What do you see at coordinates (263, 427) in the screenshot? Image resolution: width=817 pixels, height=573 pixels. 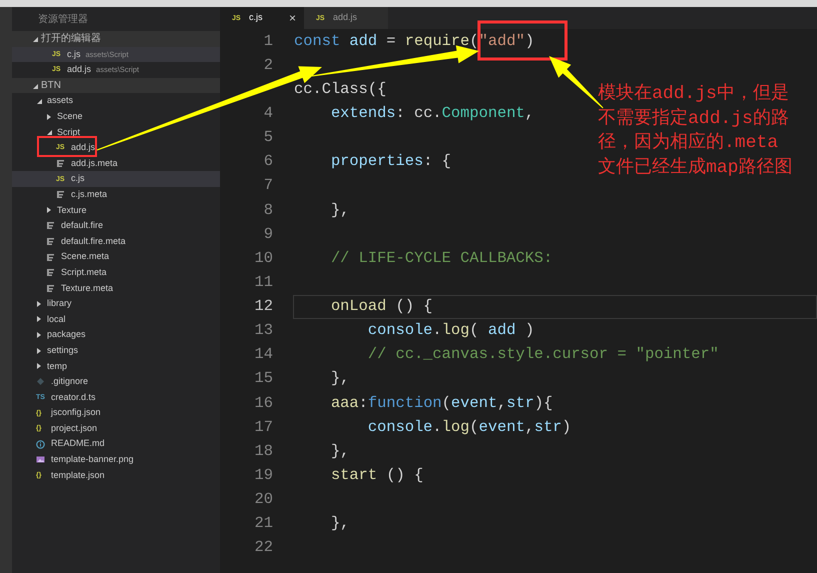 I see `line-number: 17` at bounding box center [263, 427].